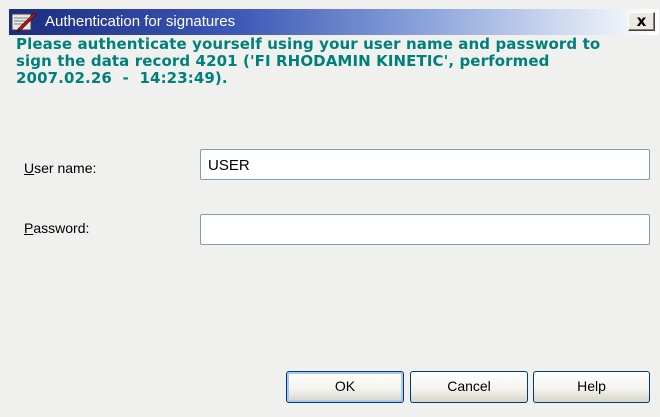 The image size is (660, 417). Describe the element at coordinates (425, 164) in the screenshot. I see `username-input: USER` at that location.